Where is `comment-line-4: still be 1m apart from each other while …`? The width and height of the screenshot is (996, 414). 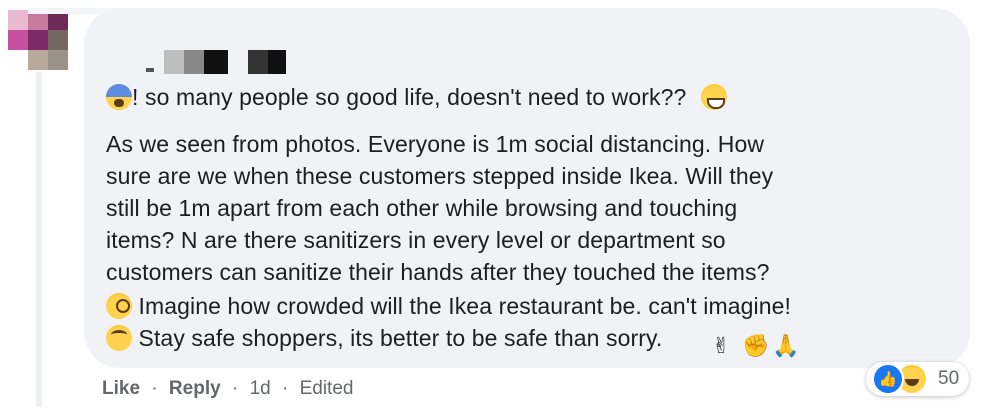 comment-line-4: still be 1m apart from each other while … is located at coordinates (422, 208).